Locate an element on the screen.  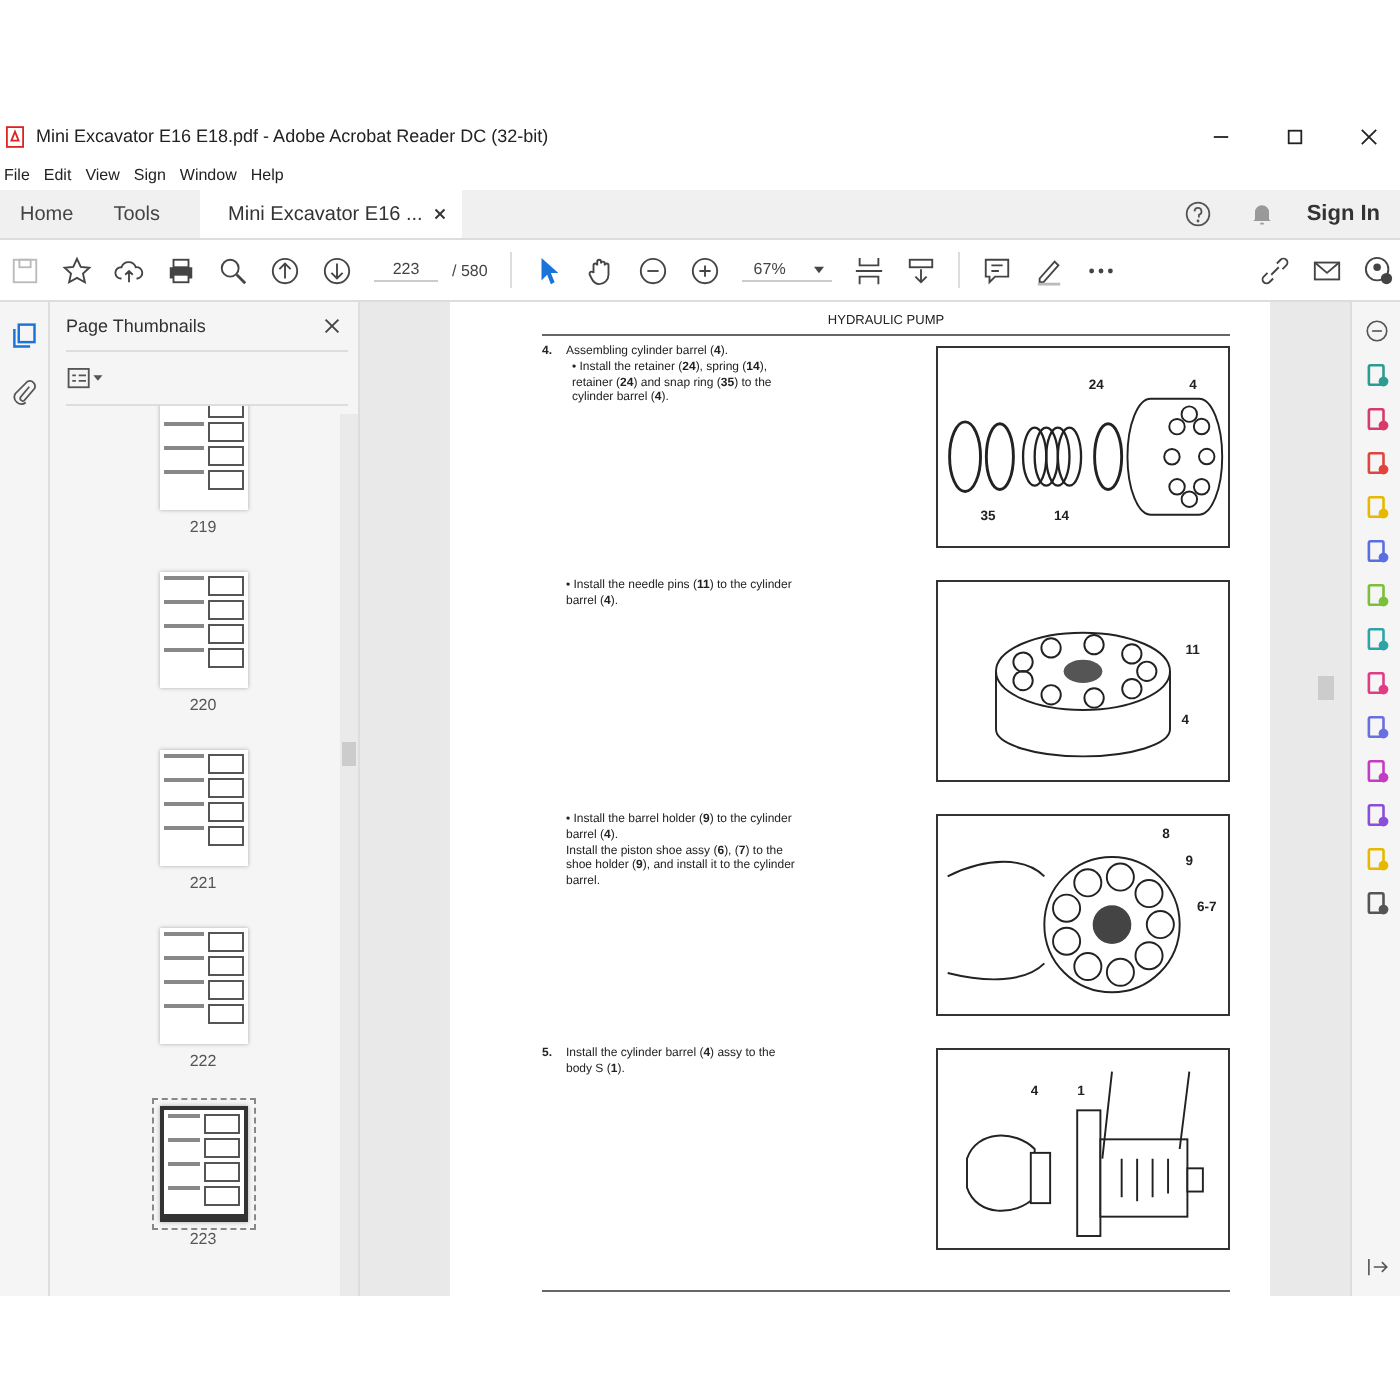
tab: Home is located at coordinates (47, 214).